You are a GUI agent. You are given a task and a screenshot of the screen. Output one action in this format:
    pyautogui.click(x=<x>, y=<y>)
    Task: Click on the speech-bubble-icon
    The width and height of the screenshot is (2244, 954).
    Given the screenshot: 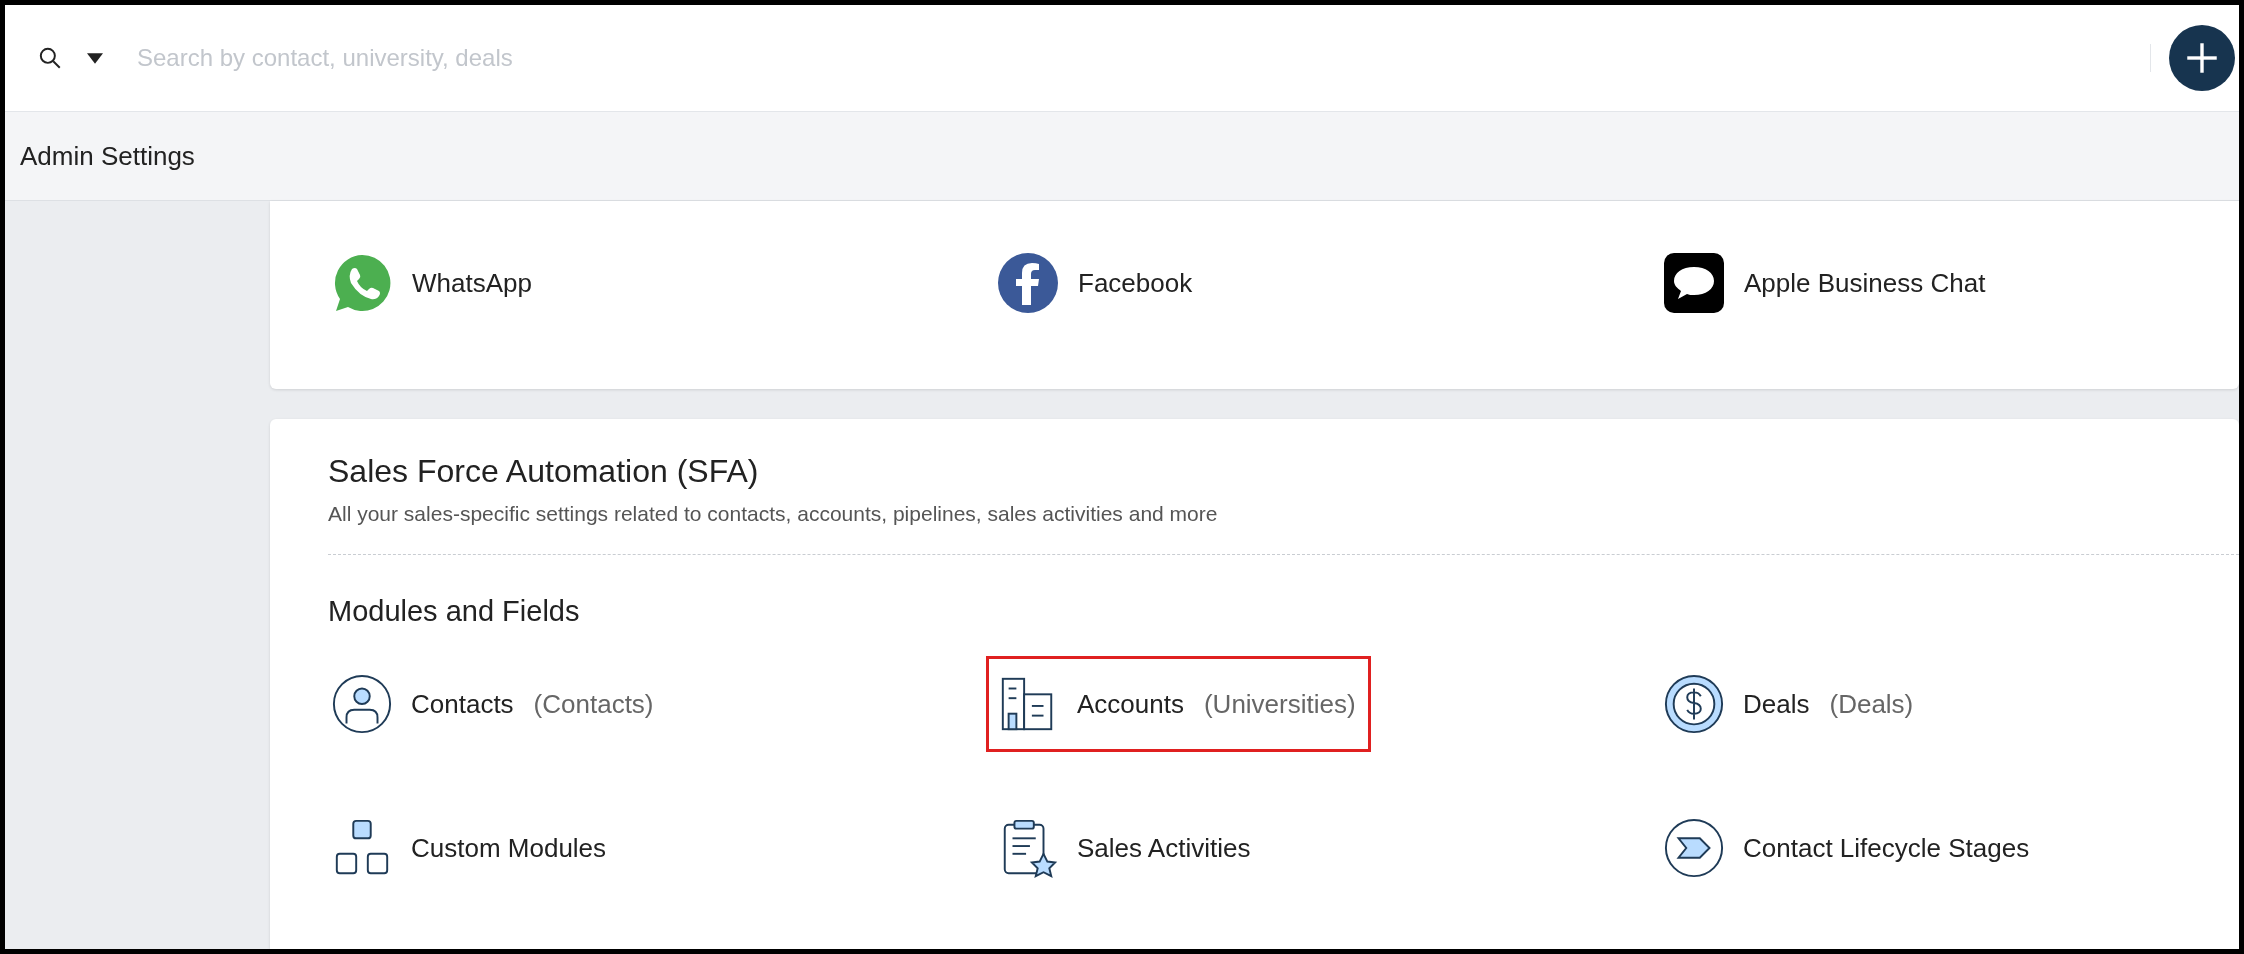 What is the action you would take?
    pyautogui.click(x=1694, y=283)
    